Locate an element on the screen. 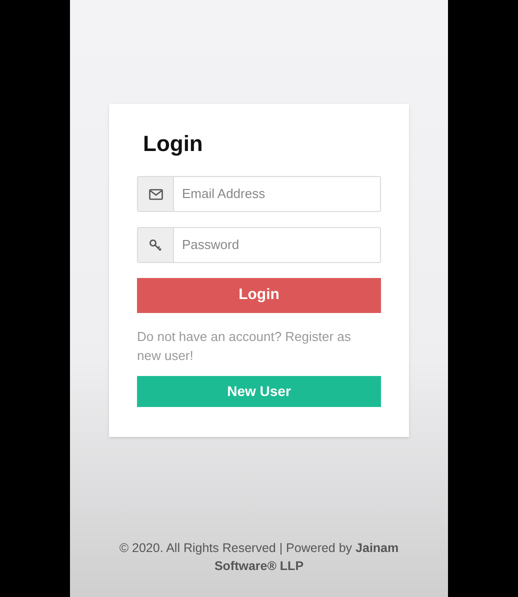  key-icon is located at coordinates (155, 245).